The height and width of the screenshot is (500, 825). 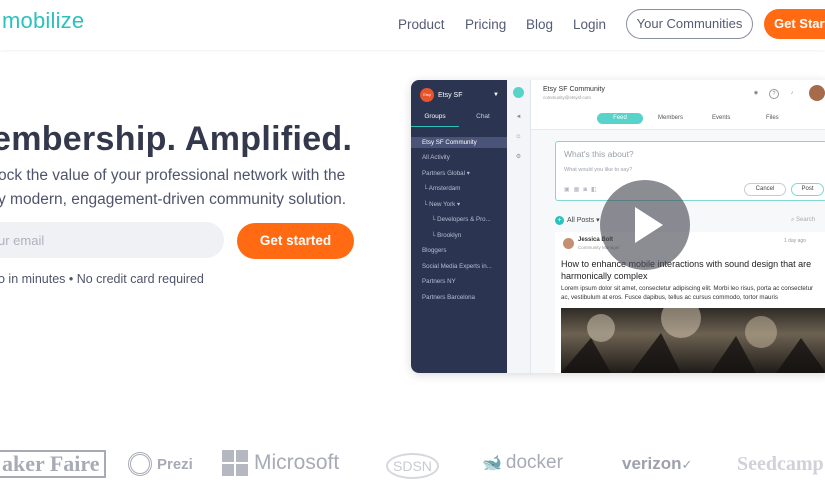 I want to click on windows-icon, so click(x=235, y=463).